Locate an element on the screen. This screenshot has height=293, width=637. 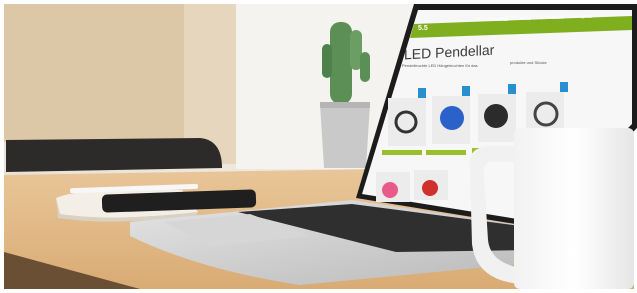
product-tile is located at coordinates (407, 122).